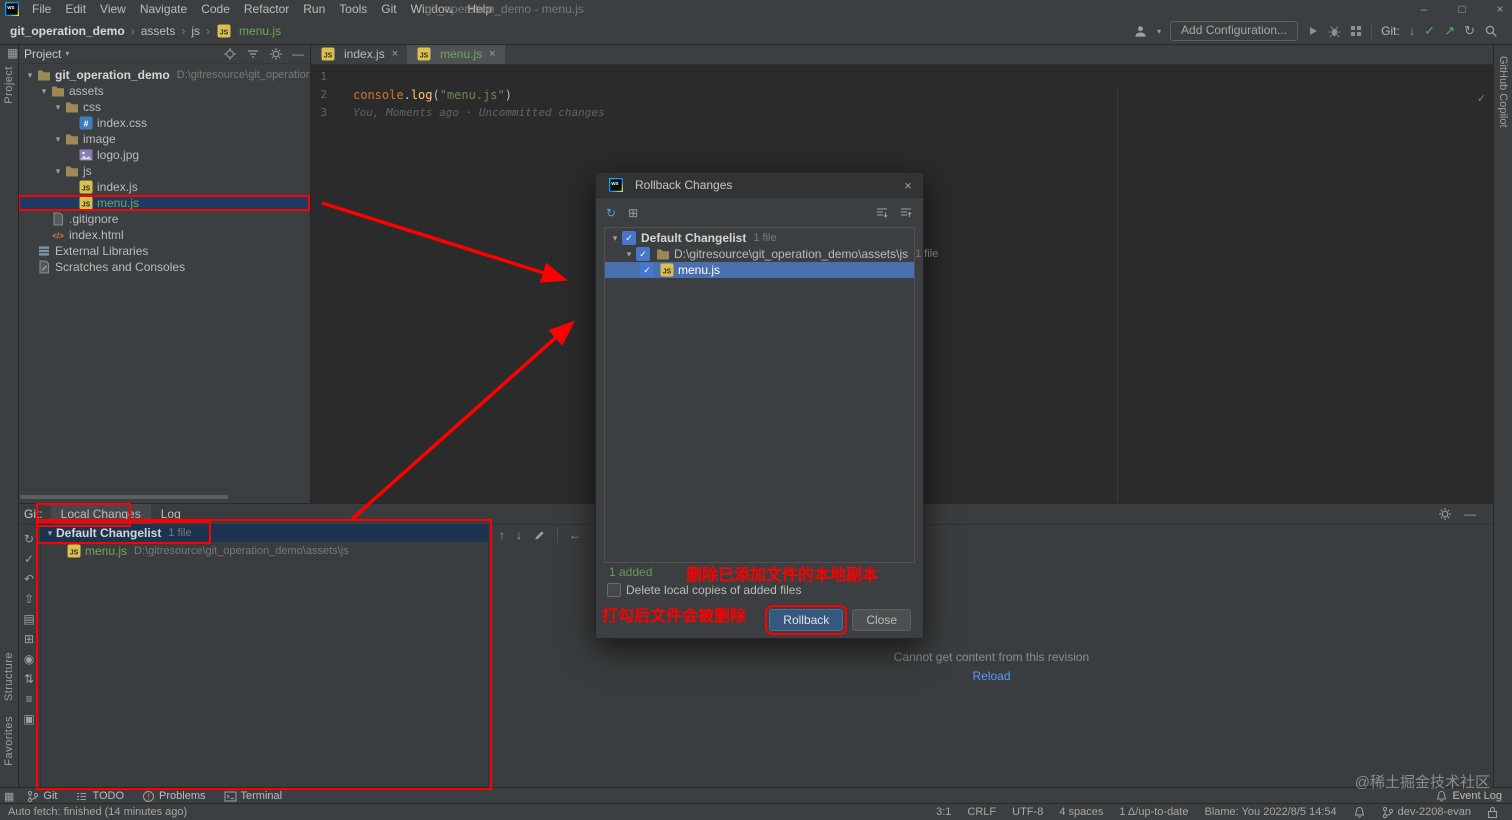  What do you see at coordinates (1153, 812) in the screenshot?
I see `sync-status: 1 Δ/up-to-date` at bounding box center [1153, 812].